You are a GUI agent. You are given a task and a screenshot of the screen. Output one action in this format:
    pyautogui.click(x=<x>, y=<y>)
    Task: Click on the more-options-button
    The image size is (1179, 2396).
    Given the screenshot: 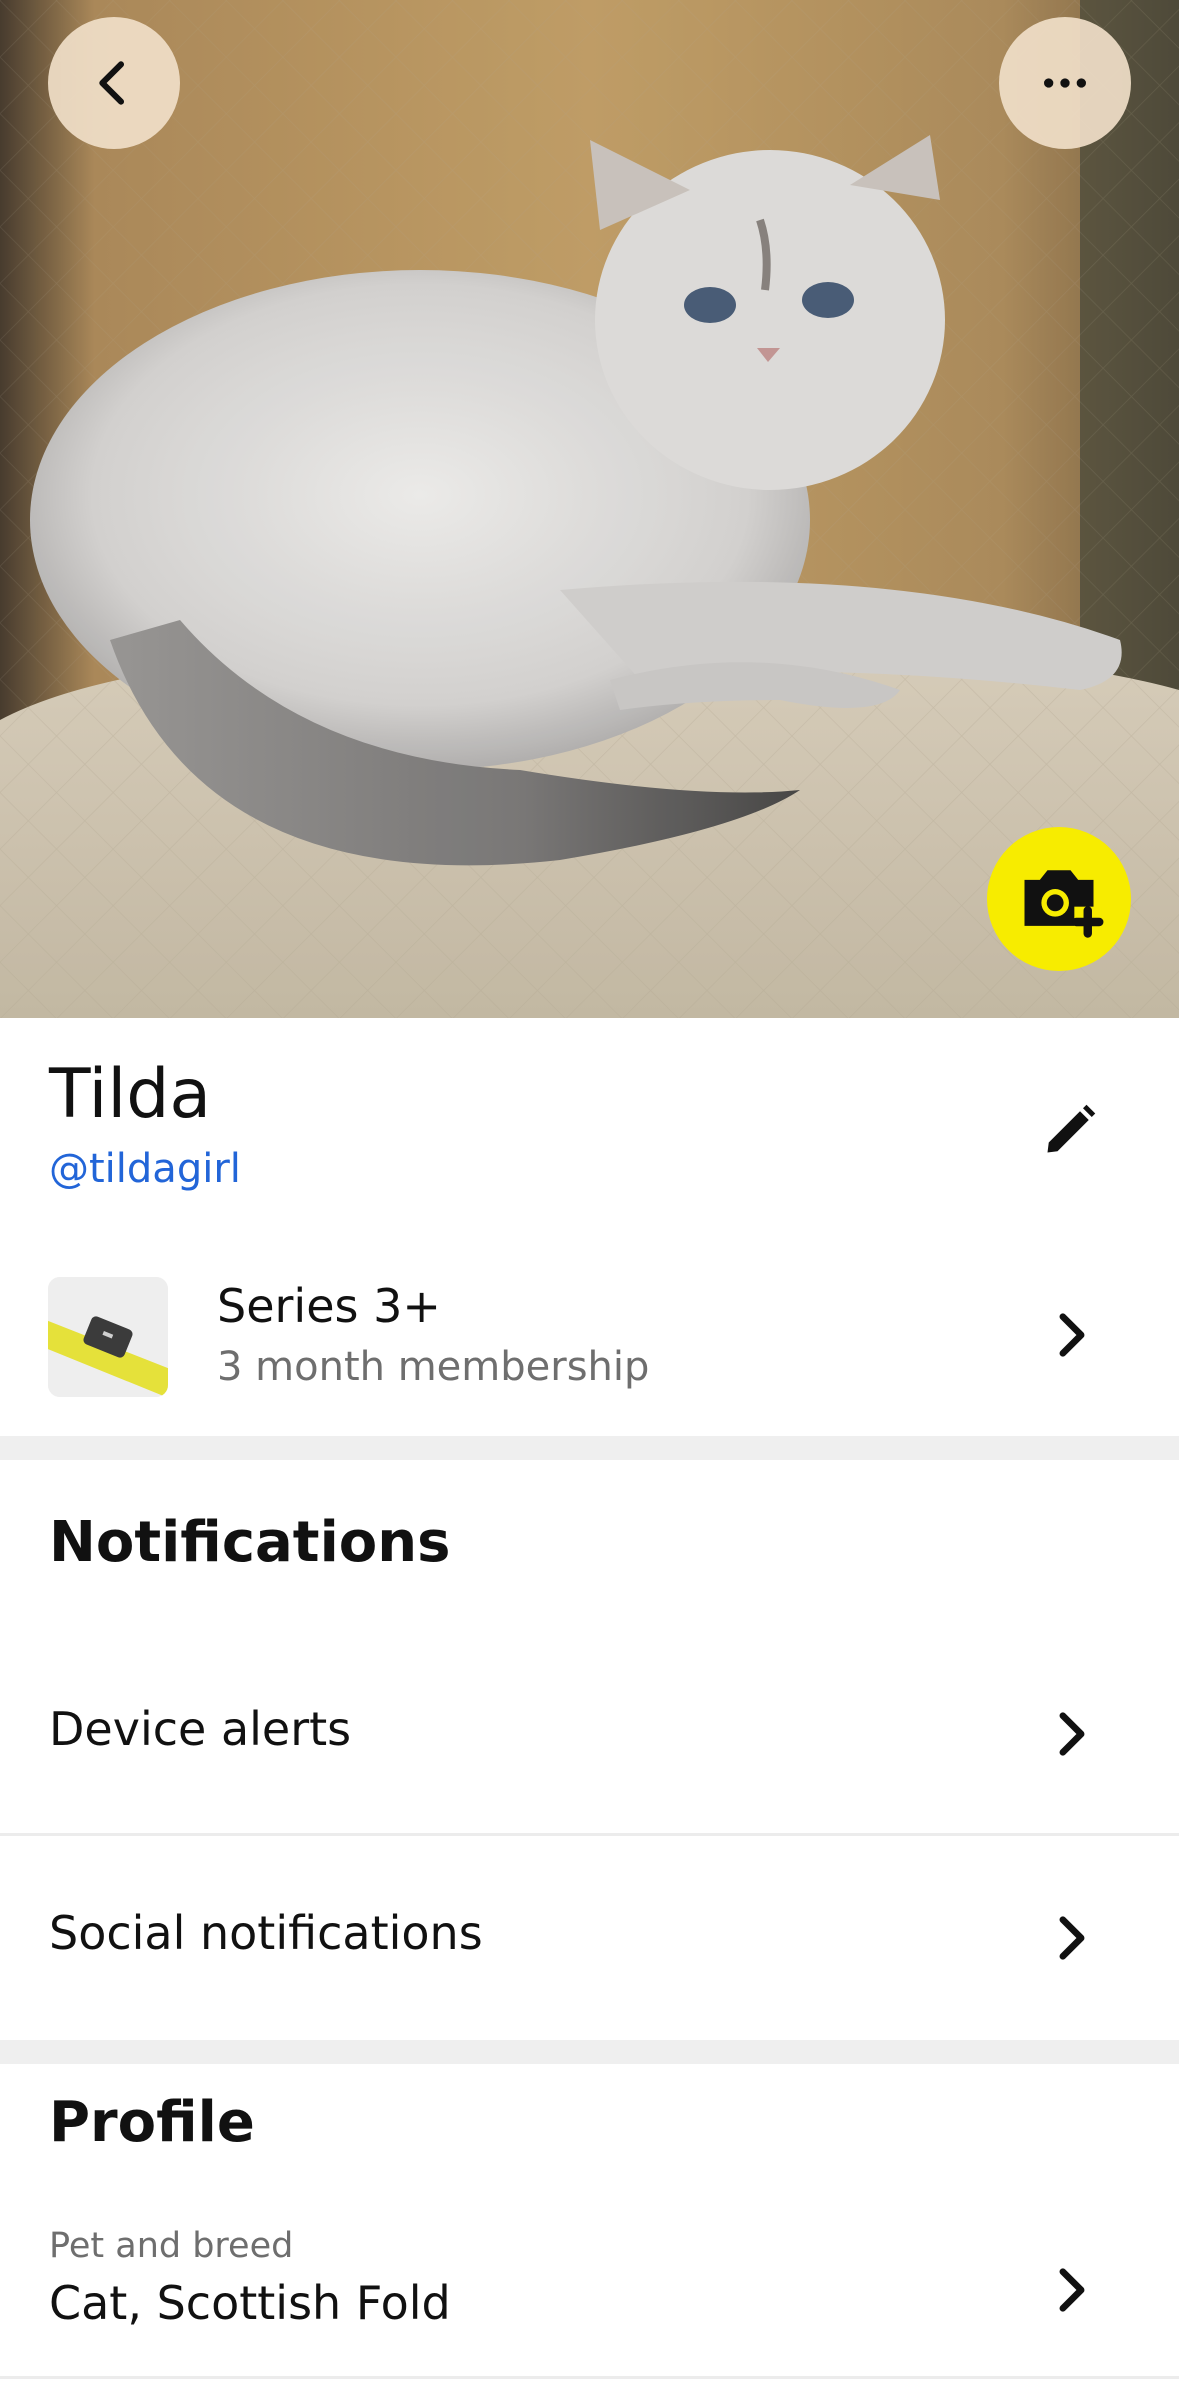 What is the action you would take?
    pyautogui.click(x=1065, y=83)
    